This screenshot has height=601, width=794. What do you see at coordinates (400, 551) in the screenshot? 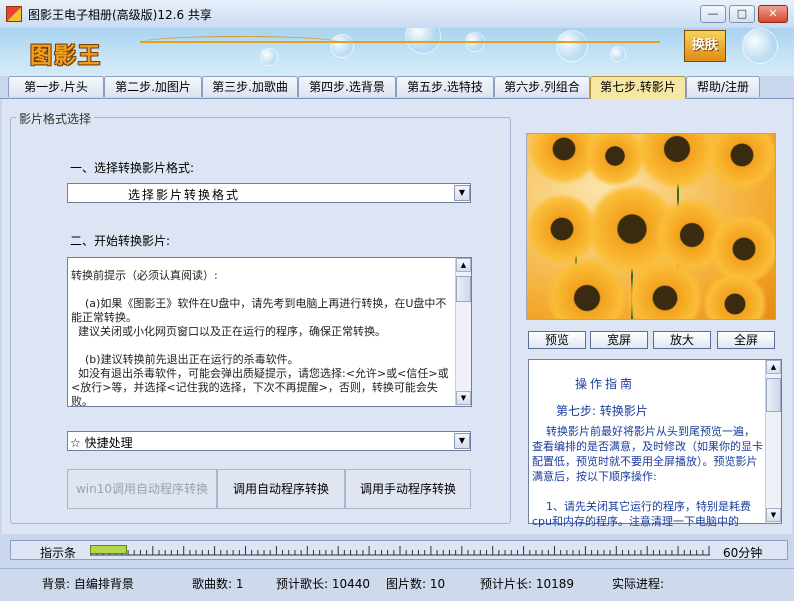
I see `progress-ticks` at bounding box center [400, 551].